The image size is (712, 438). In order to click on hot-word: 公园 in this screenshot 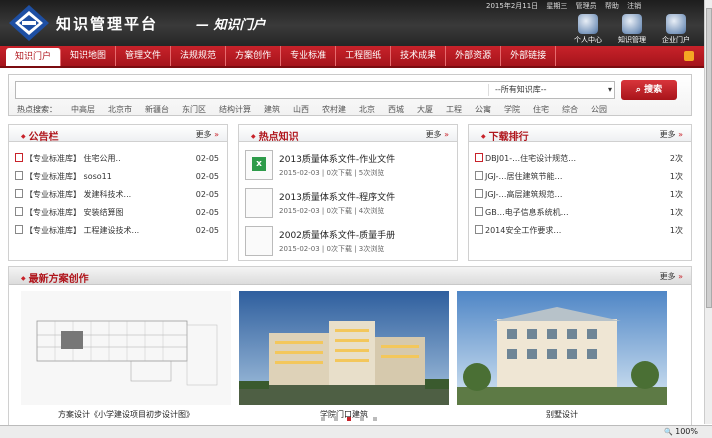, I will do `click(599, 109)`.